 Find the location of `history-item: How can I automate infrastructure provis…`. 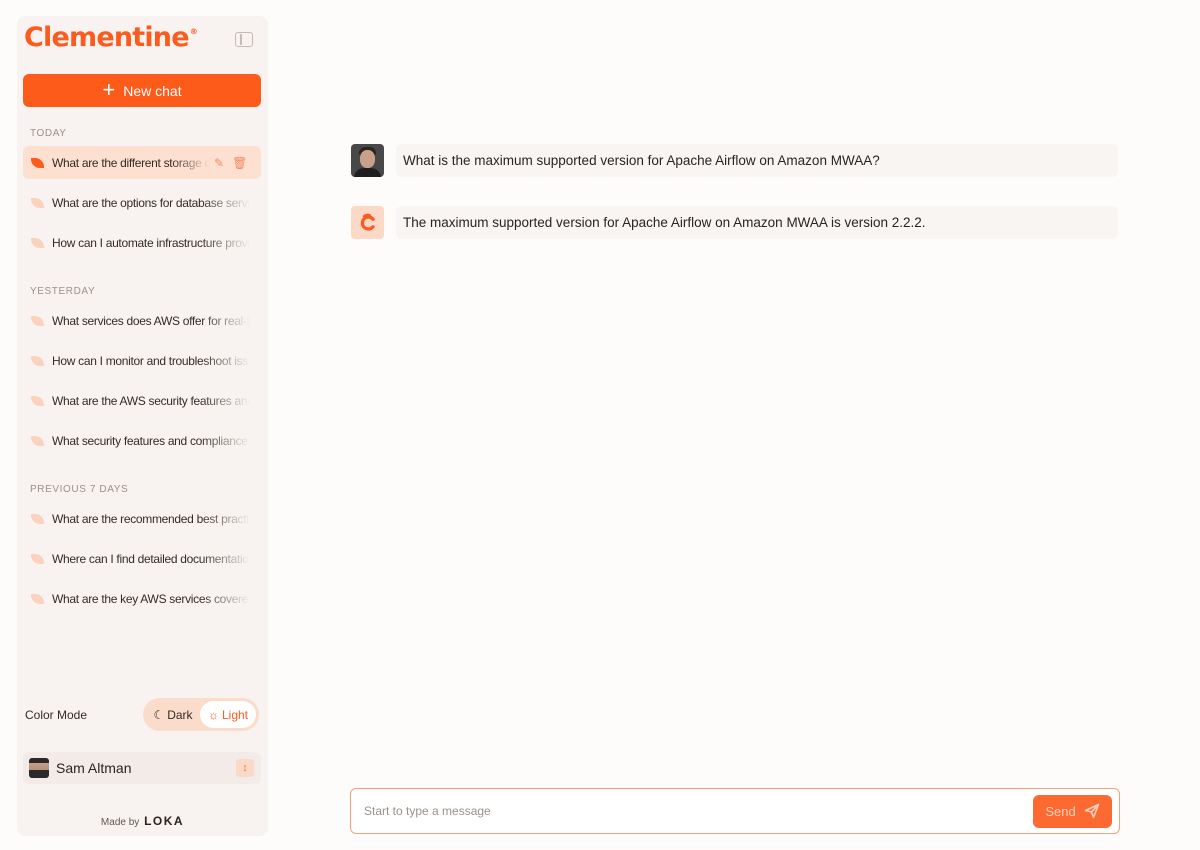

history-item: How can I automate infrastructure provis… is located at coordinates (142, 242).